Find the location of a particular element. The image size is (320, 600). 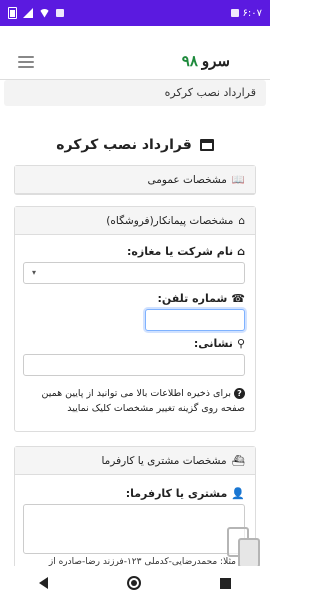

customer-section-header: مشخصات مشتری یا کارفرما ⛴ is located at coordinates (135, 461).